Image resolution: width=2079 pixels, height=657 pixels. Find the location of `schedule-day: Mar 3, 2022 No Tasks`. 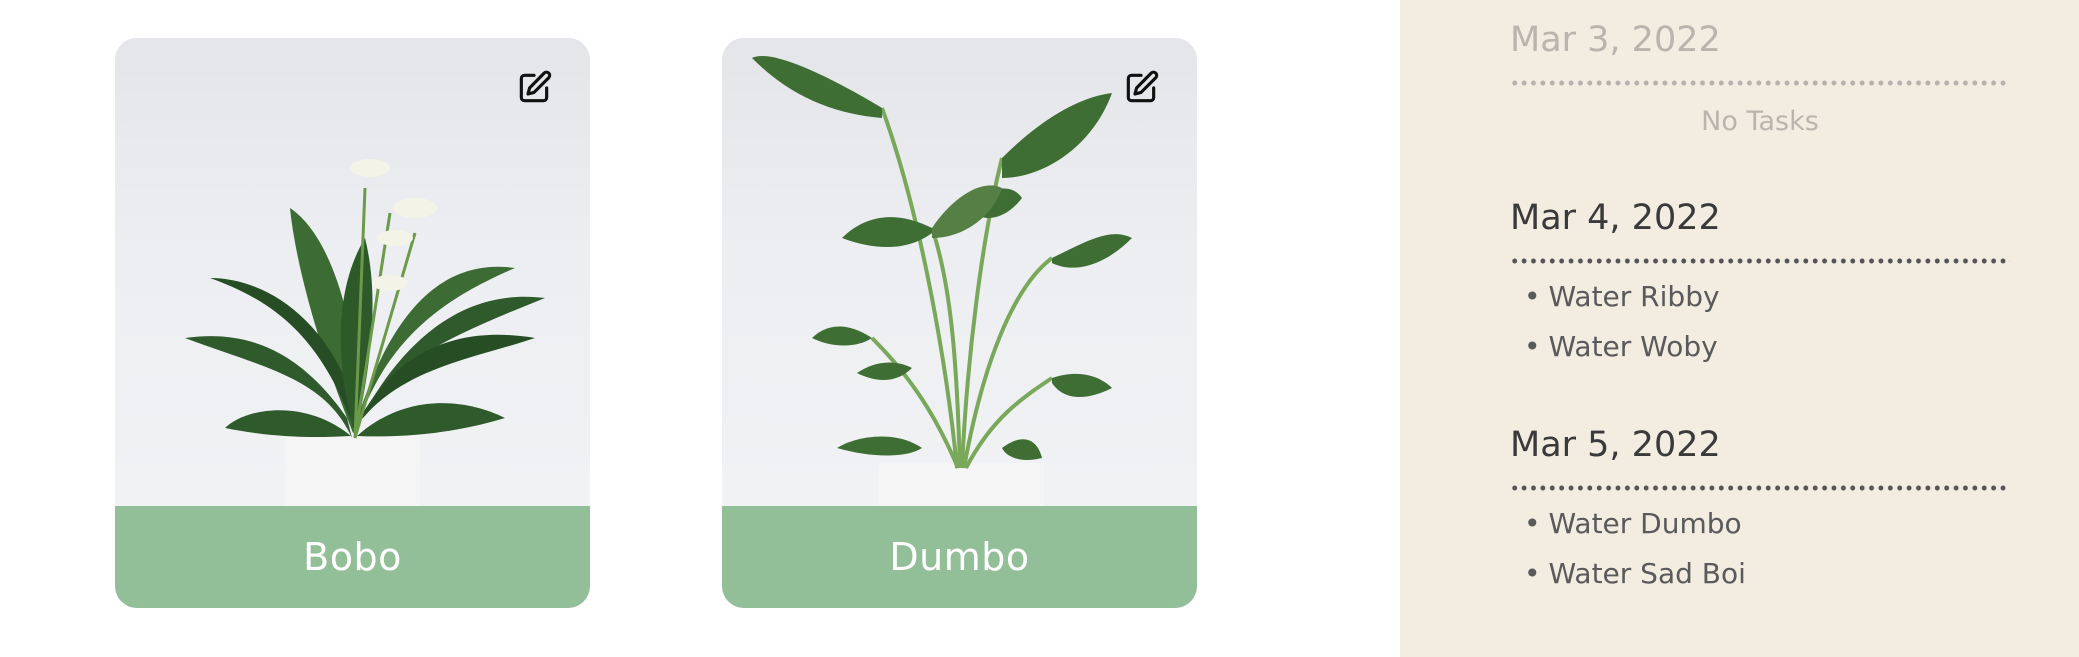

schedule-day: Mar 3, 2022 No Tasks is located at coordinates (1760, 80).